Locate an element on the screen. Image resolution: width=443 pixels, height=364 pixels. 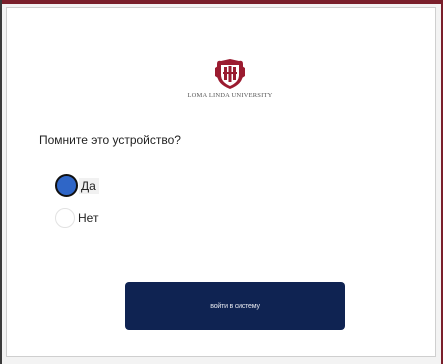
top-border is located at coordinates (221, 2).